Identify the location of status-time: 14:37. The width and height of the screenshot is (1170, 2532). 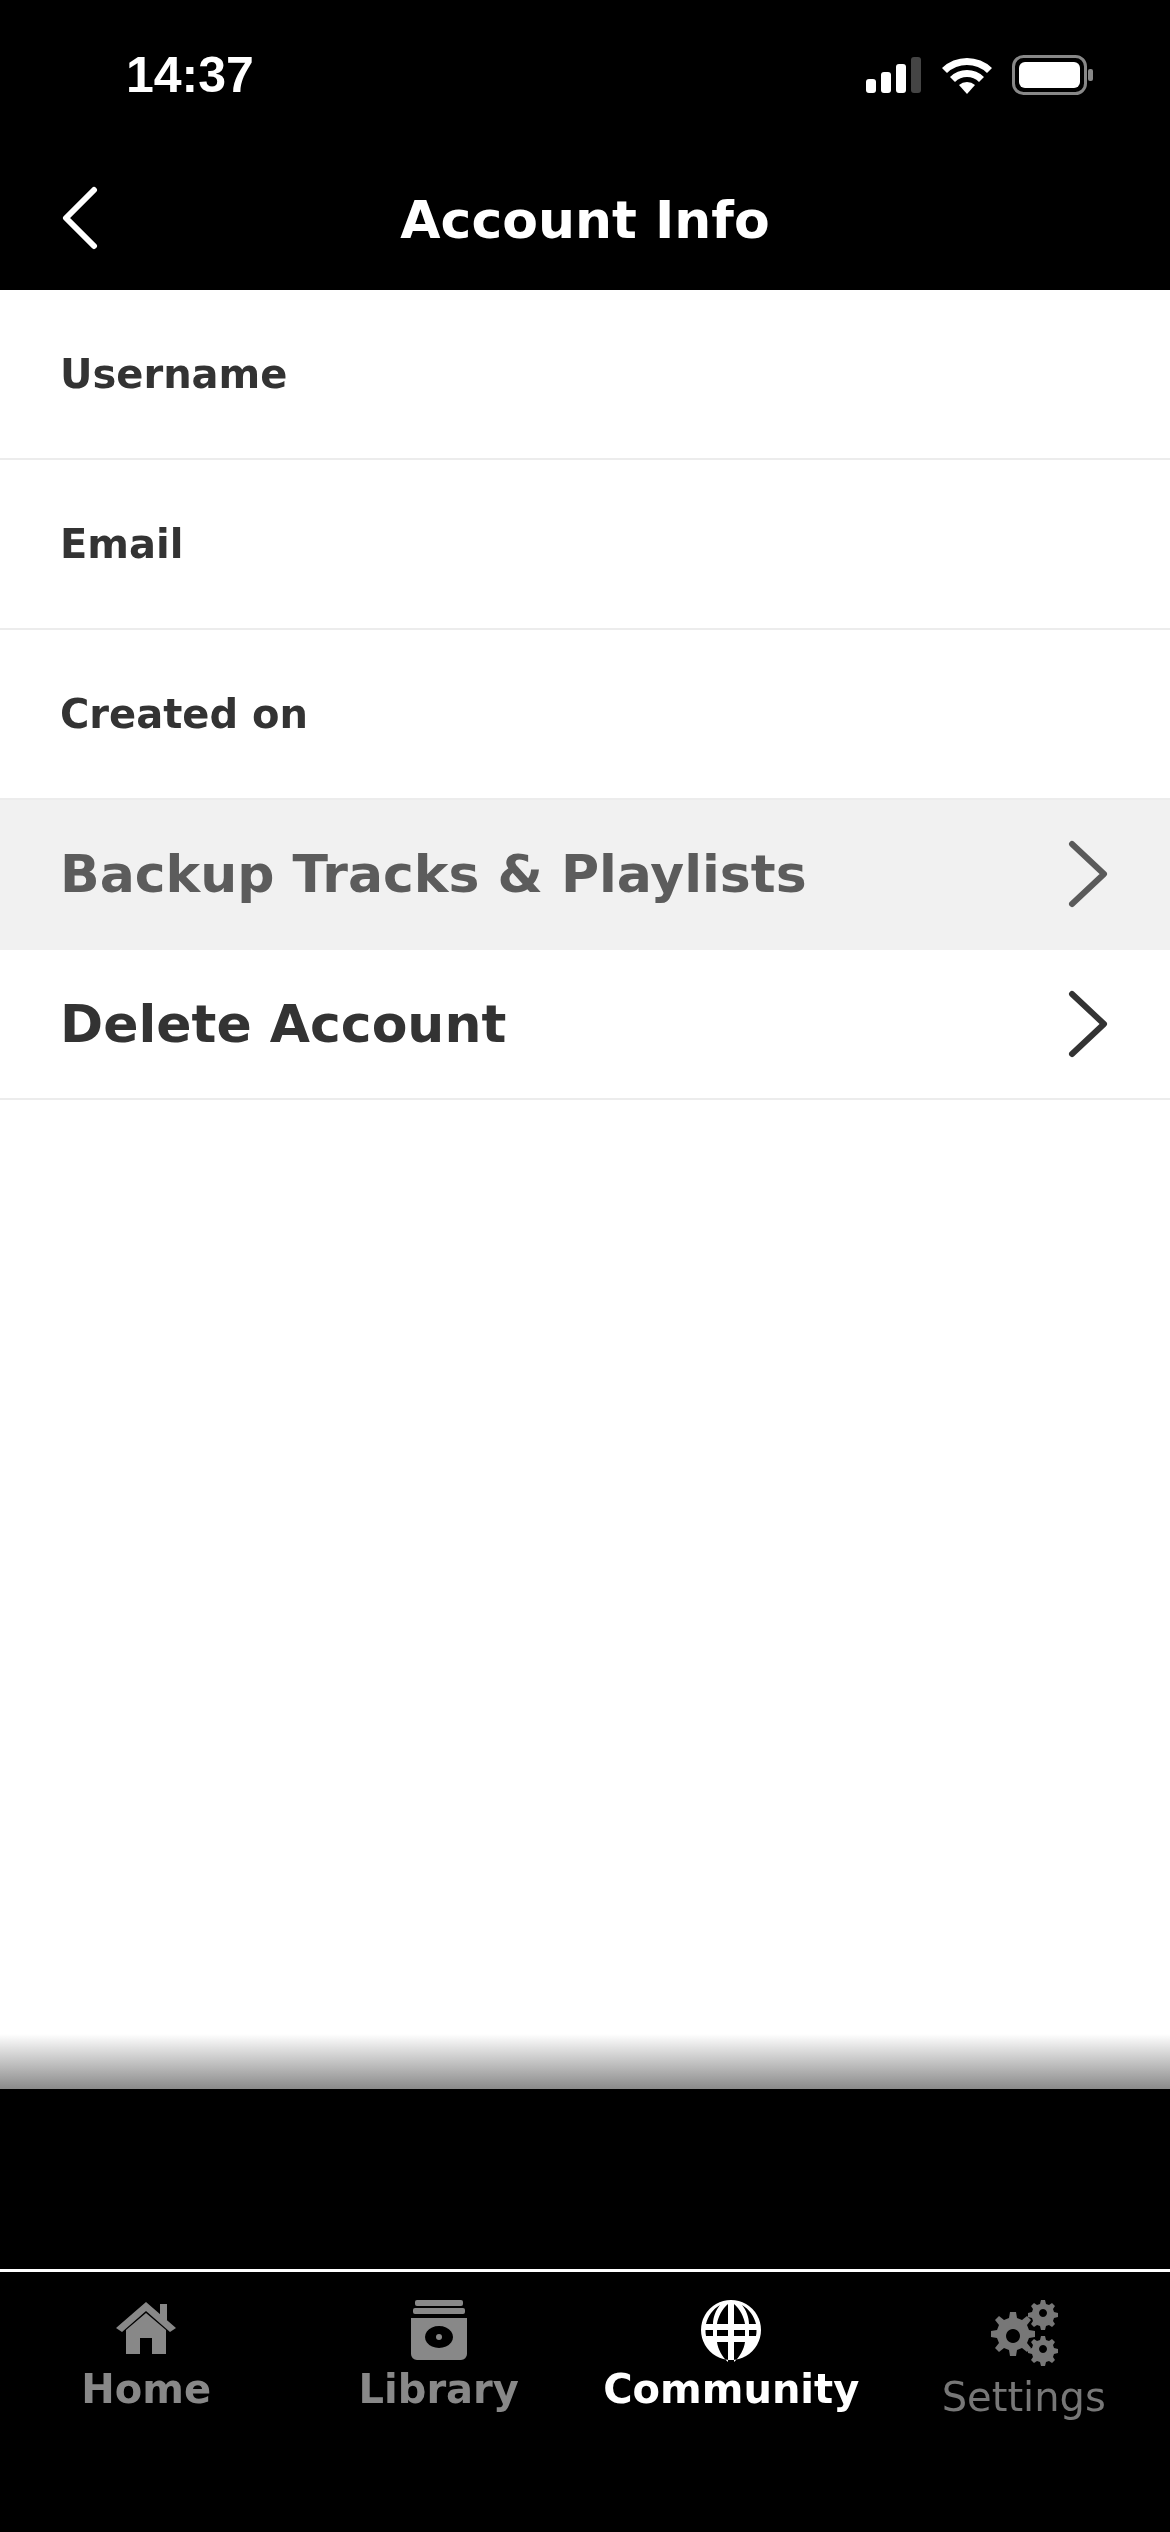
(190, 75).